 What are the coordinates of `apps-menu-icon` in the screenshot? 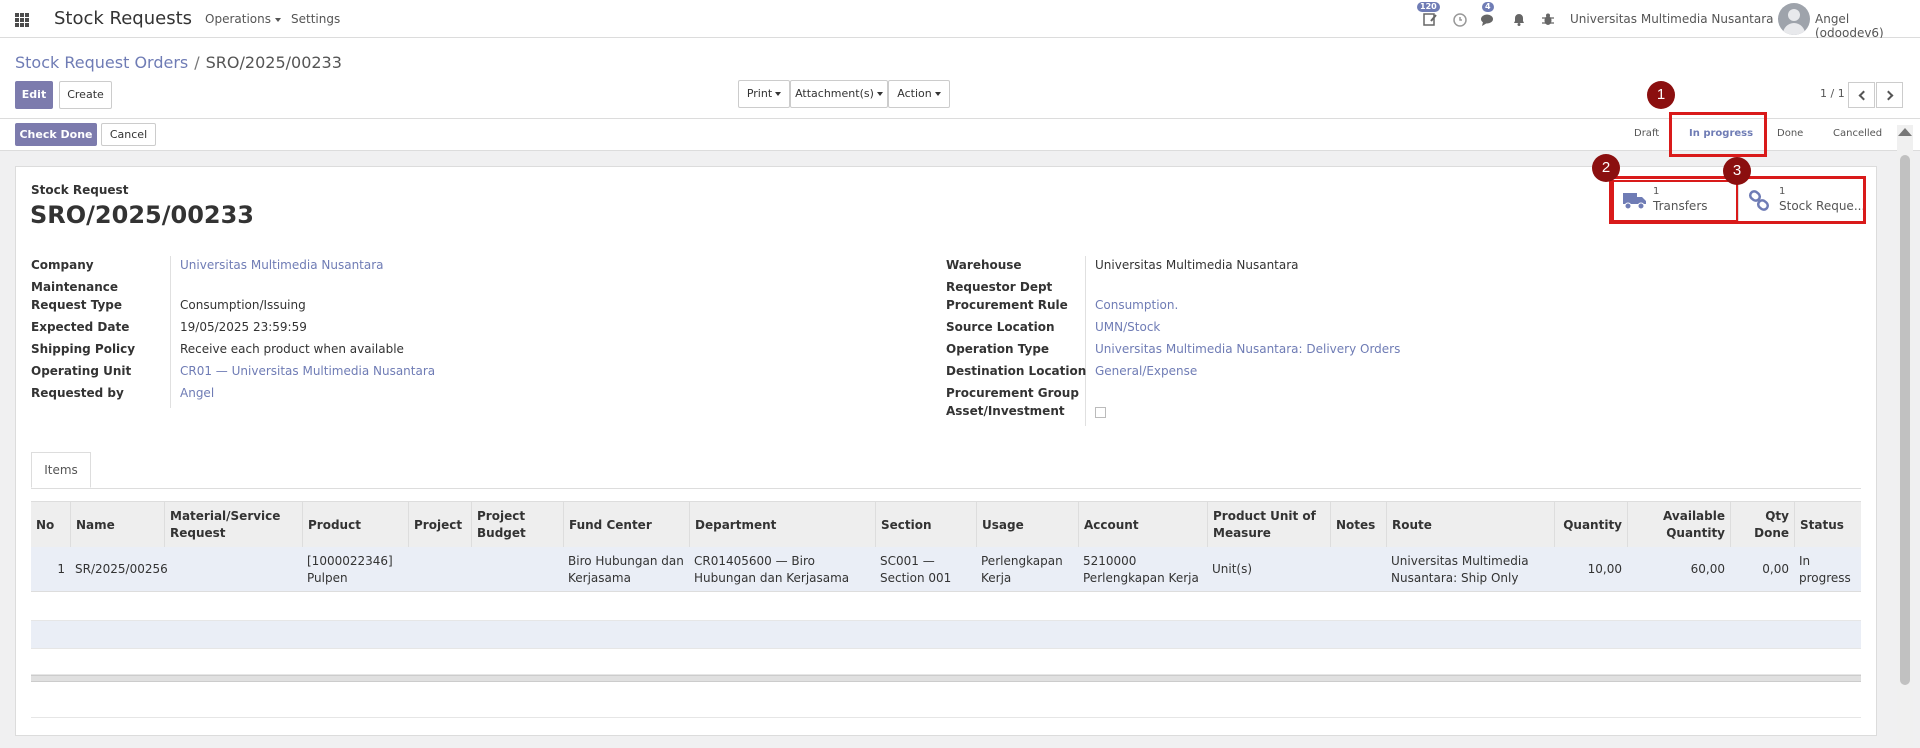 It's located at (22, 20).